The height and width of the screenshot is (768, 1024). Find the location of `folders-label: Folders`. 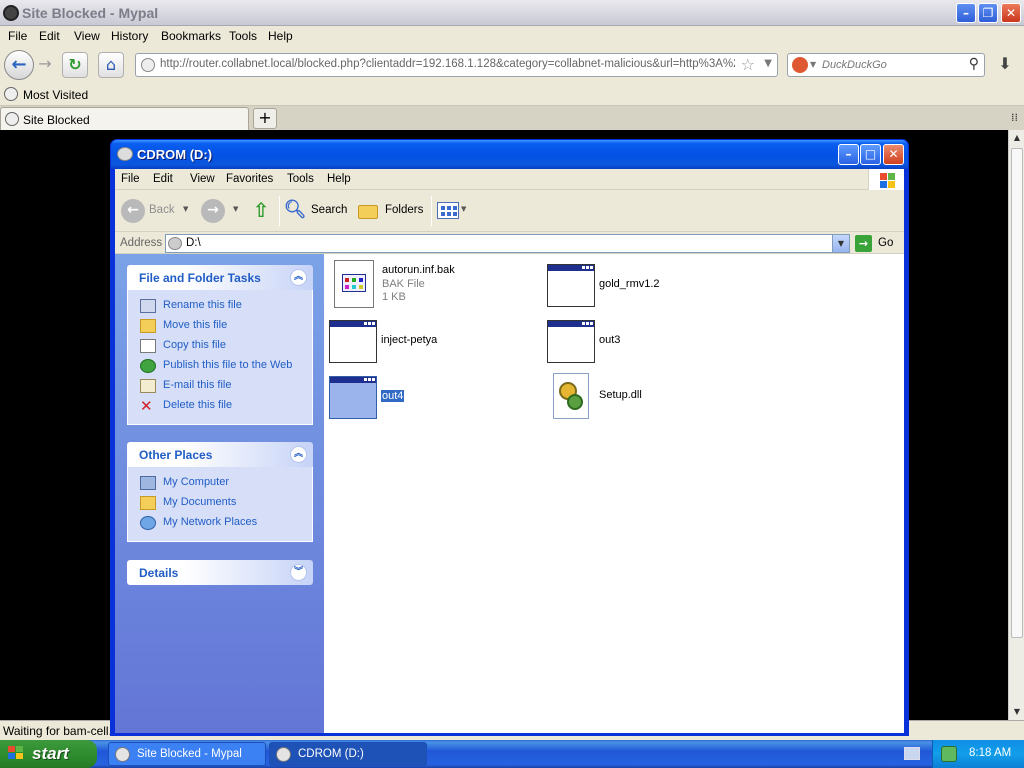

folders-label: Folders is located at coordinates (404, 210).